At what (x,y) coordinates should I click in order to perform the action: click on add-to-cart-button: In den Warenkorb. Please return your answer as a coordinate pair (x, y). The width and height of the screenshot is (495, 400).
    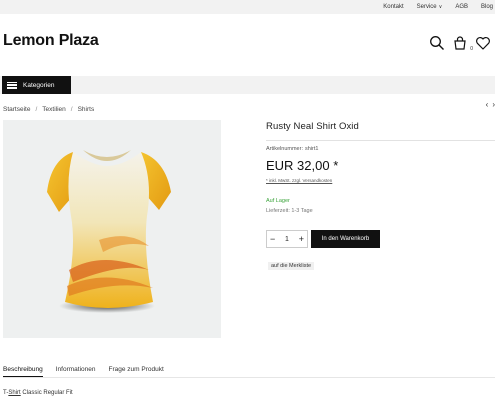
    Looking at the image, I should click on (345, 239).